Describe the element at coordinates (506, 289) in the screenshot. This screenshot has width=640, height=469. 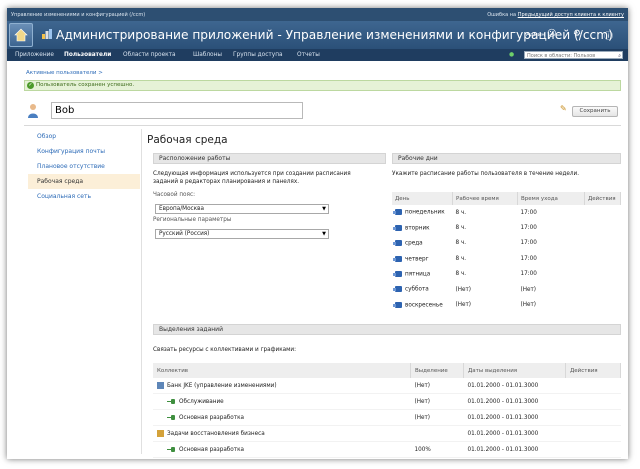
I see `table-row: суббота (Нет) (Нет)` at that location.